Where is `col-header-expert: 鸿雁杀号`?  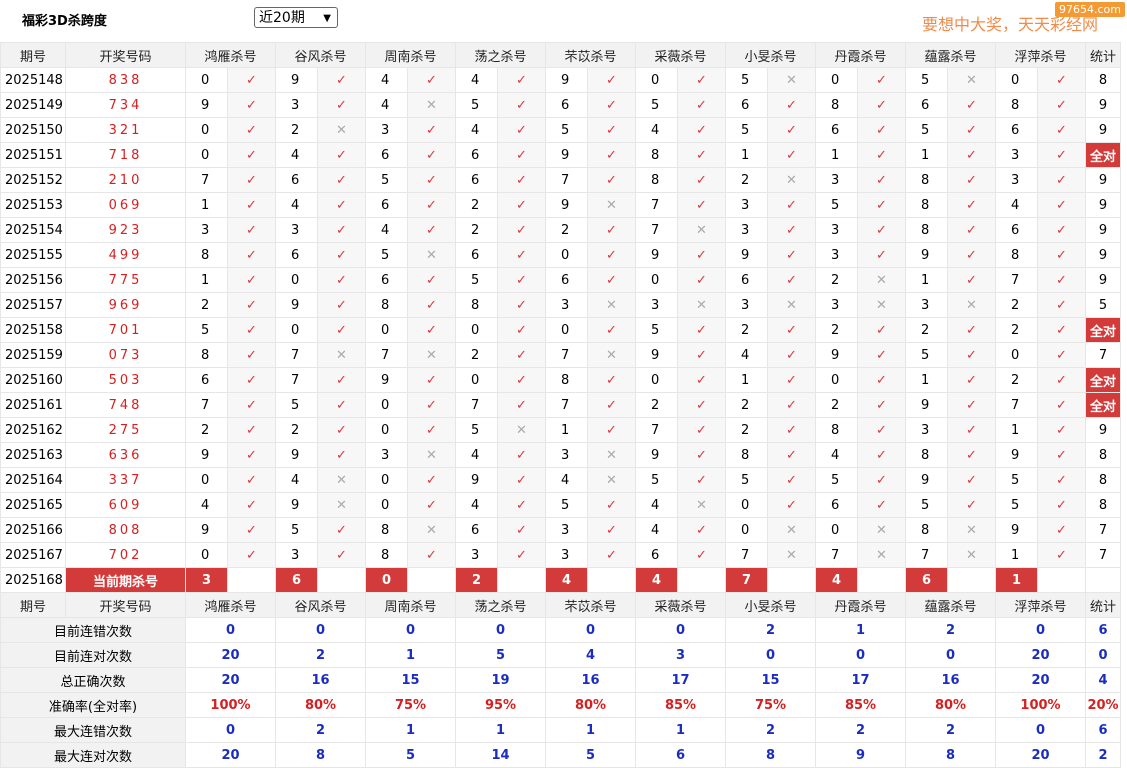 col-header-expert: 鸿雁杀号 is located at coordinates (230, 605).